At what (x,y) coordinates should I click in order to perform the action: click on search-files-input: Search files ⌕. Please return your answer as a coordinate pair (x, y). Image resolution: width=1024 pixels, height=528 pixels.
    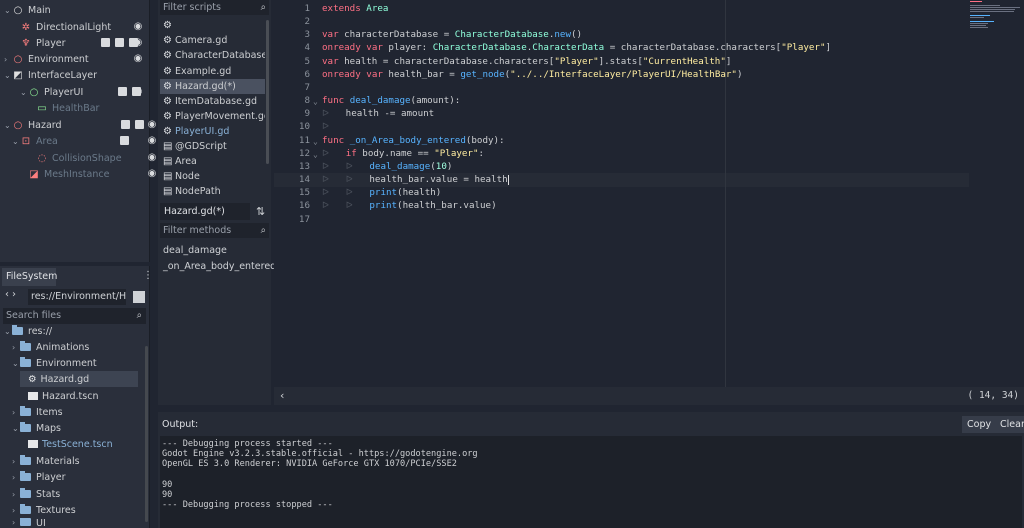
    Looking at the image, I should click on (74, 316).